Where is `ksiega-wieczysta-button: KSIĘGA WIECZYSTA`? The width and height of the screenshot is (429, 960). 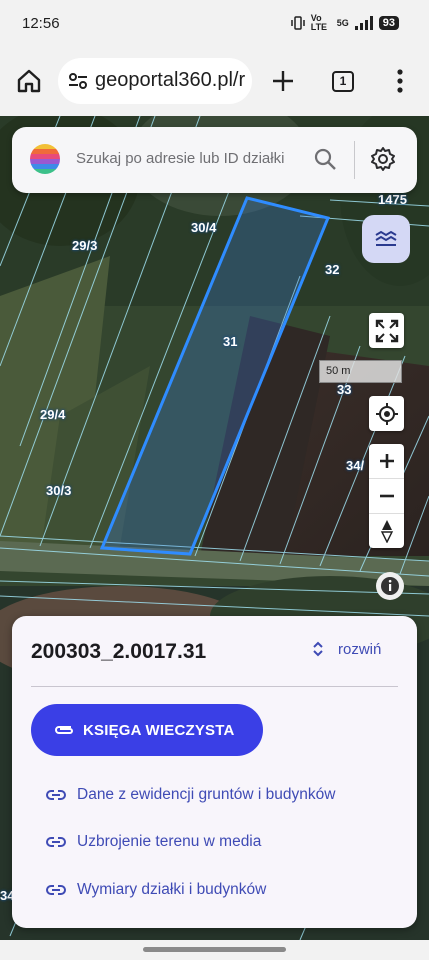
ksiega-wieczysta-button: KSIĘGA WIECZYSTA is located at coordinates (147, 730).